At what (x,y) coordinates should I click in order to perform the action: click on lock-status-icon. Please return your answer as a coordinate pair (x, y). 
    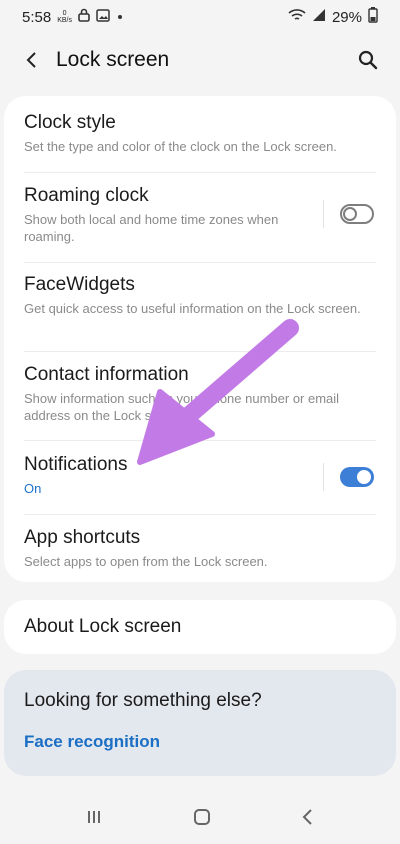
    Looking at the image, I should click on (84, 17).